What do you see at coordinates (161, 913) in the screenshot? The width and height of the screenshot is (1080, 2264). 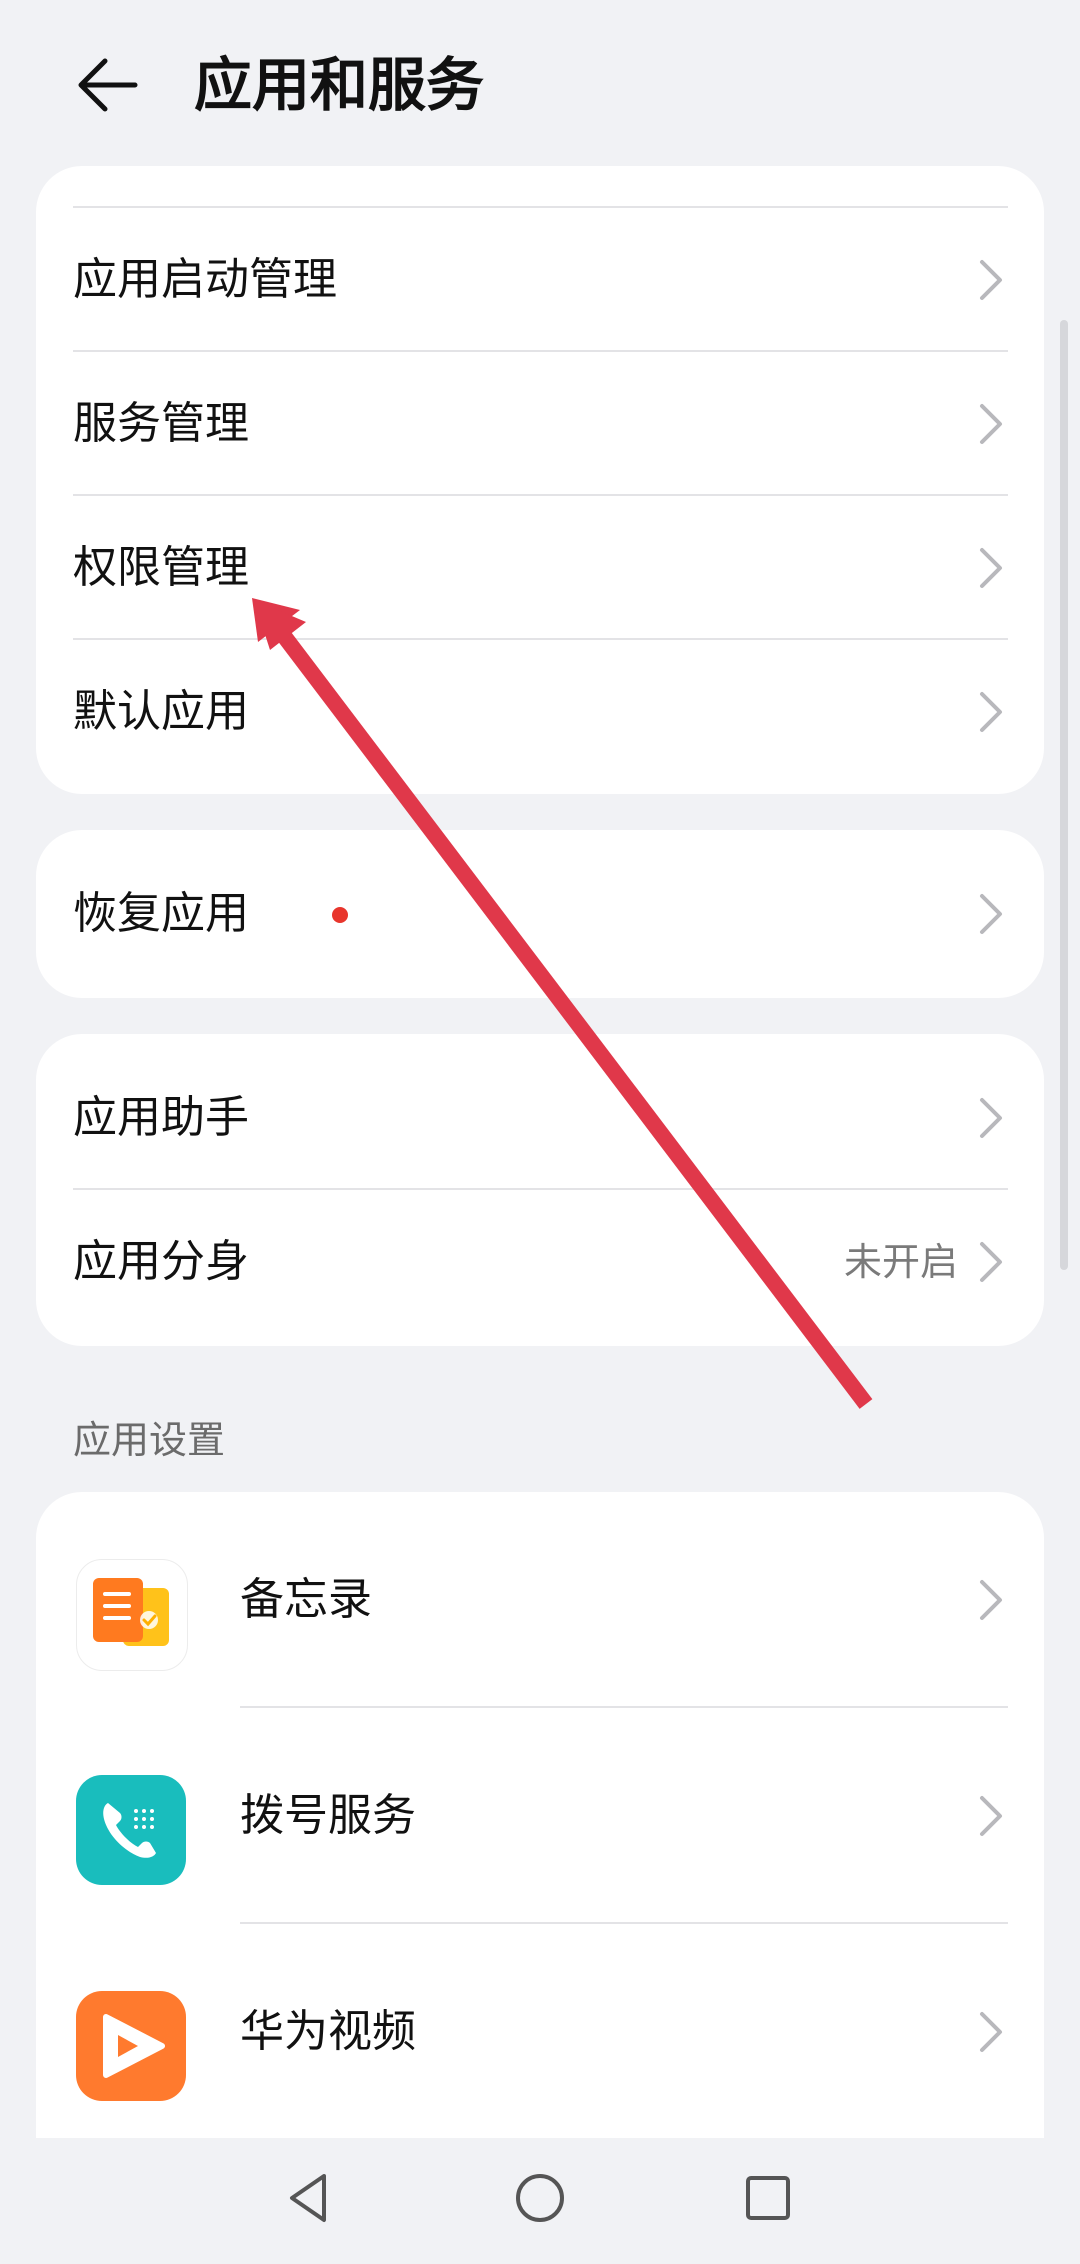 I see `row-label: 恢复应用` at bounding box center [161, 913].